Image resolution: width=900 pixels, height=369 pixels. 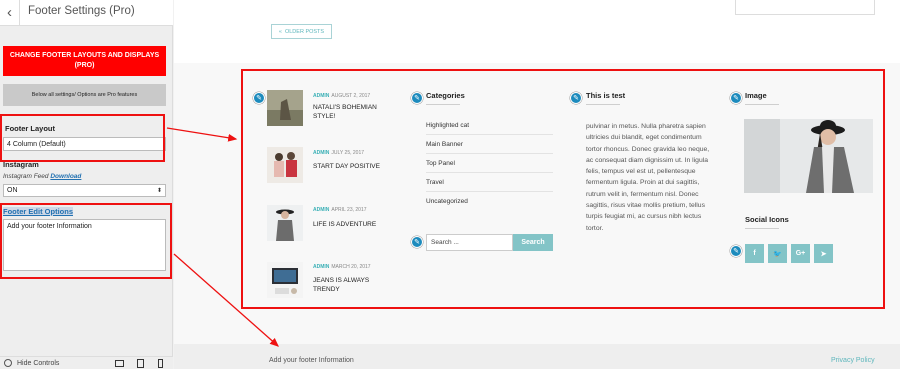 What do you see at coordinates (86, 362) in the screenshot?
I see `sidebar-footer: Hide Controls` at bounding box center [86, 362].